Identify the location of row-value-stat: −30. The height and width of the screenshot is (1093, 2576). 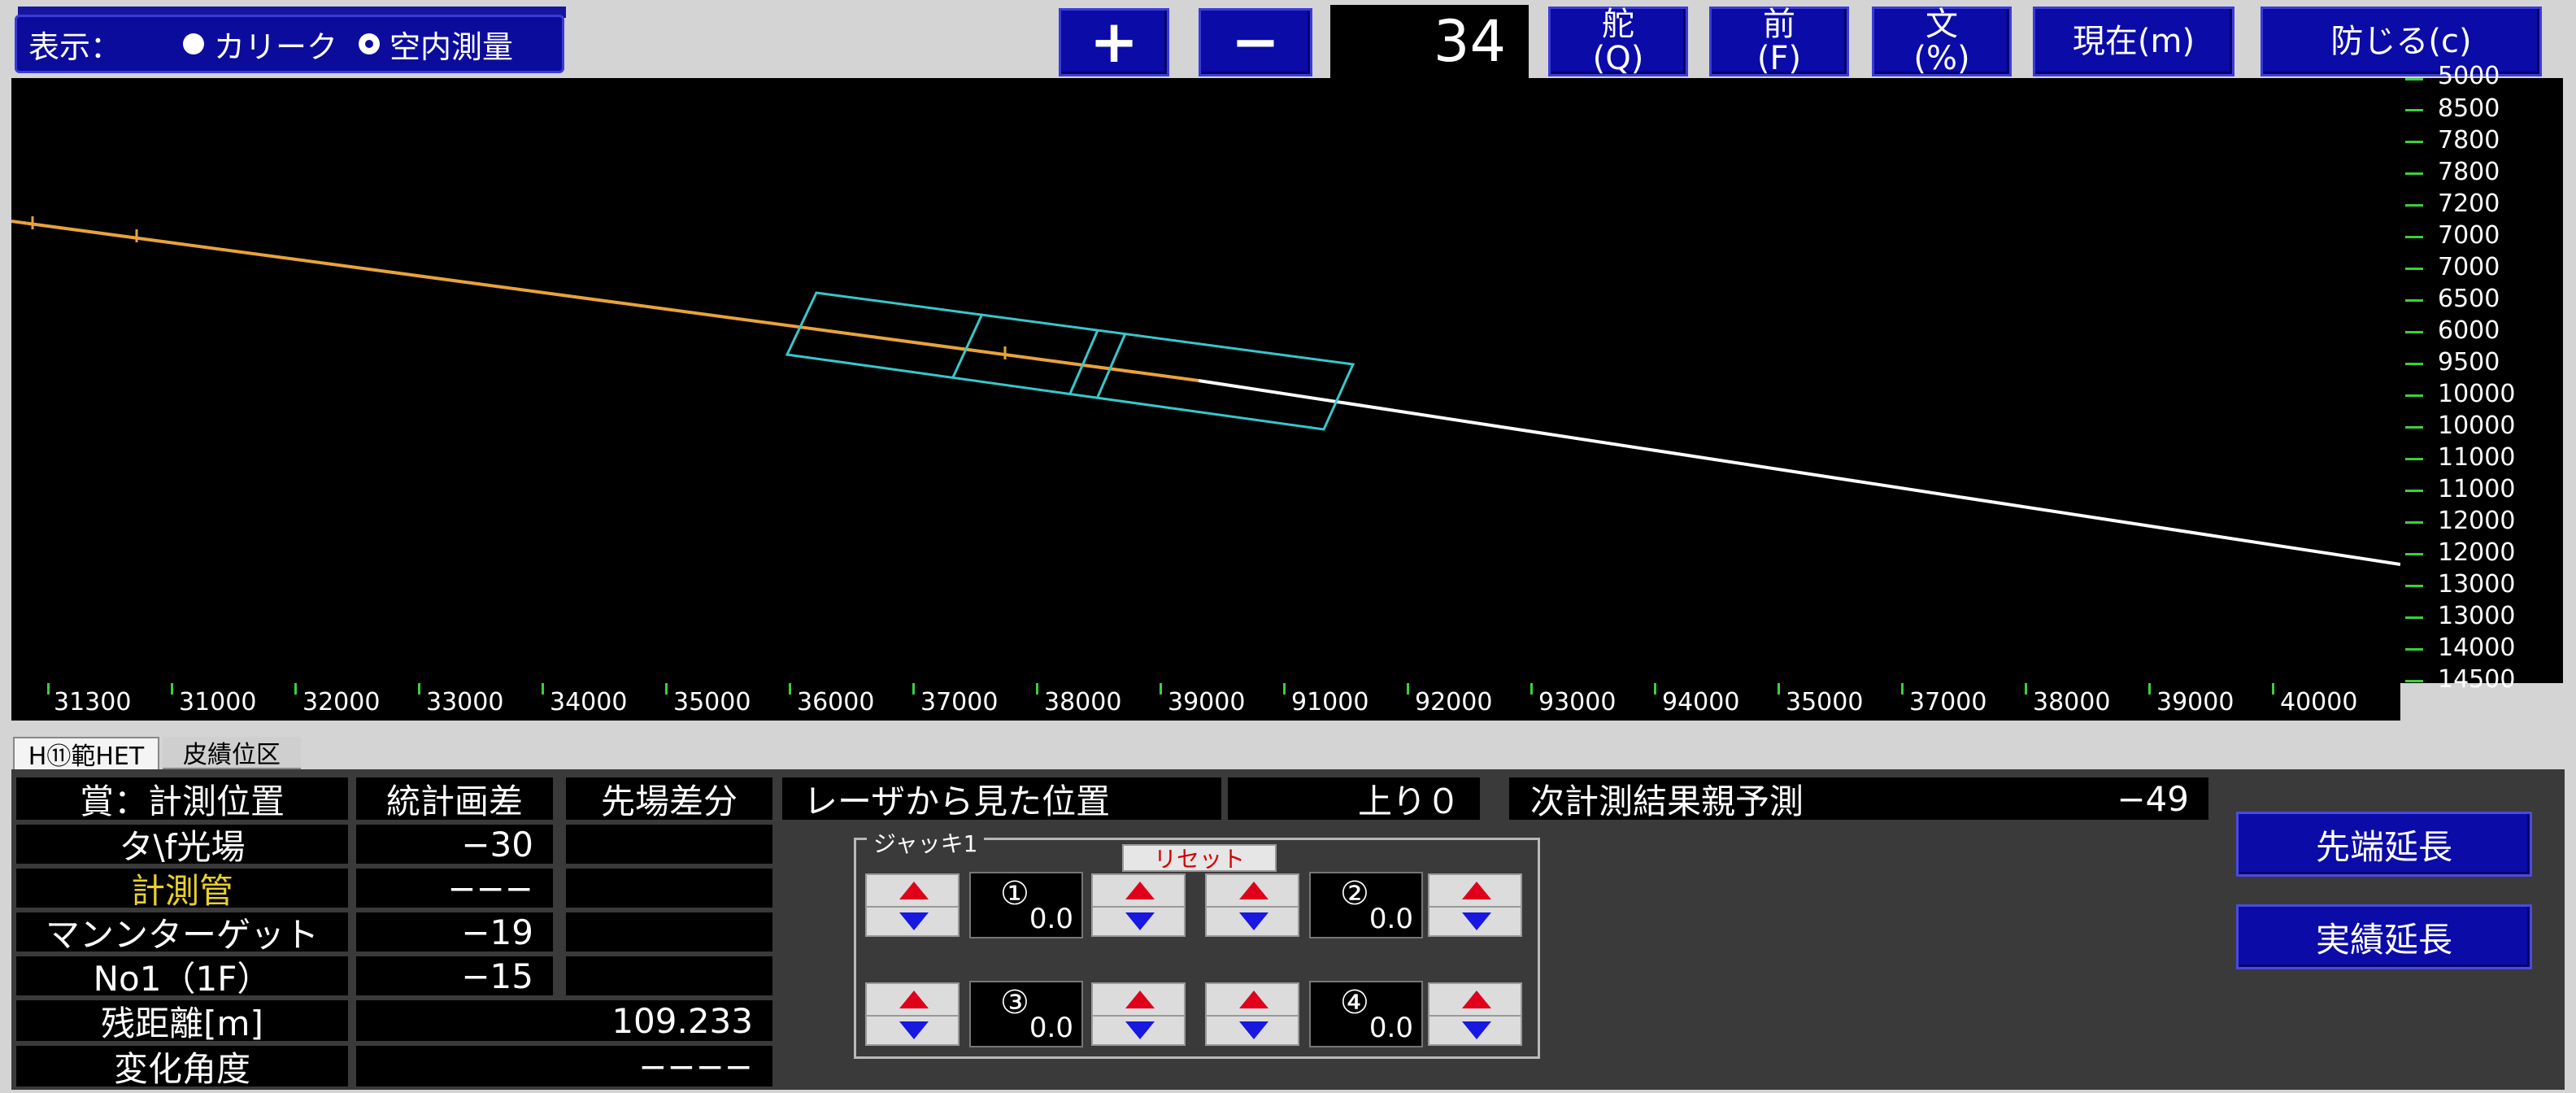
(455, 845).